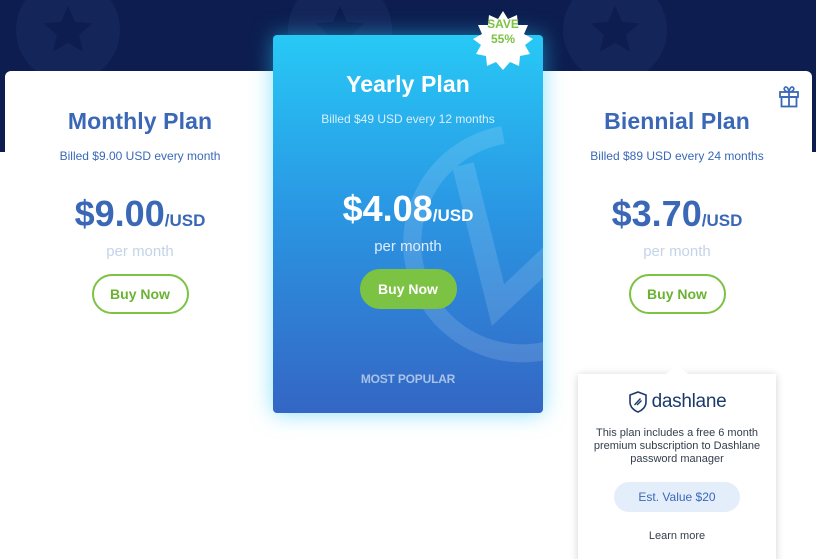 This screenshot has width=816, height=559. I want to click on learn-more-link: Learn more, so click(677, 536).